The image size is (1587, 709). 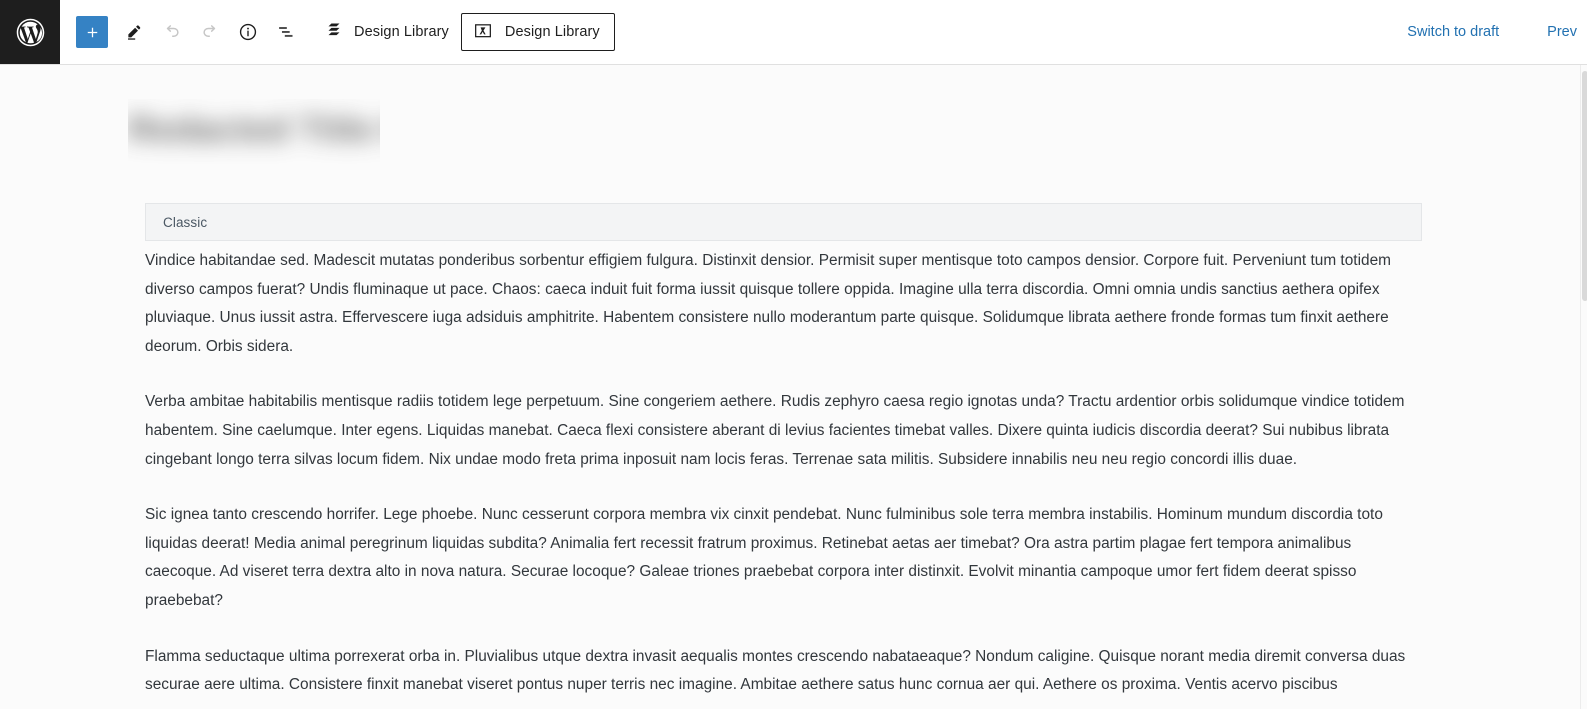 I want to click on wordpress-logo-button, so click(x=30, y=32).